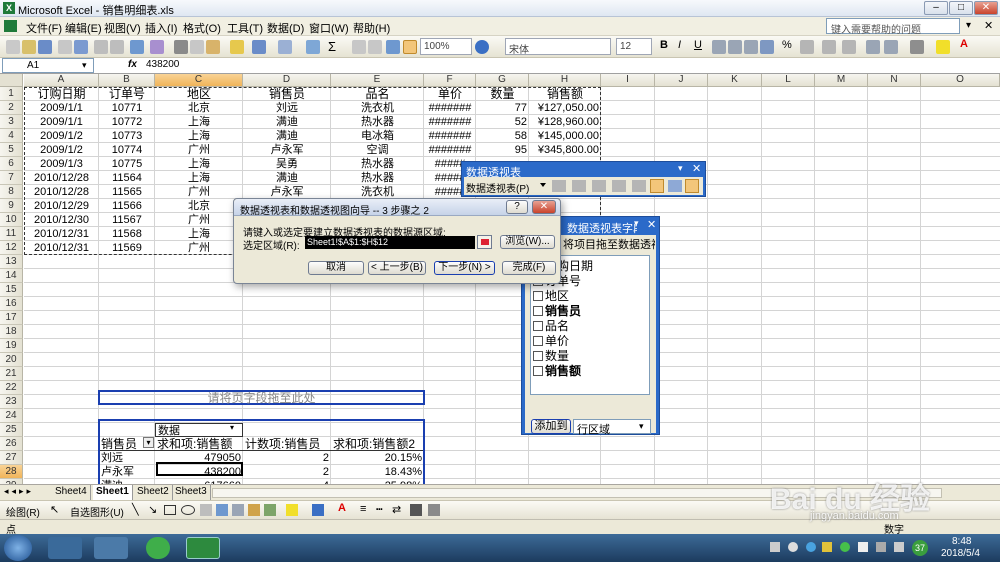 Image resolution: width=1000 pixels, height=562 pixels. What do you see at coordinates (19, 491) in the screenshot?
I see `tab-scroll-arrows: ◂◂▸▸` at bounding box center [19, 491].